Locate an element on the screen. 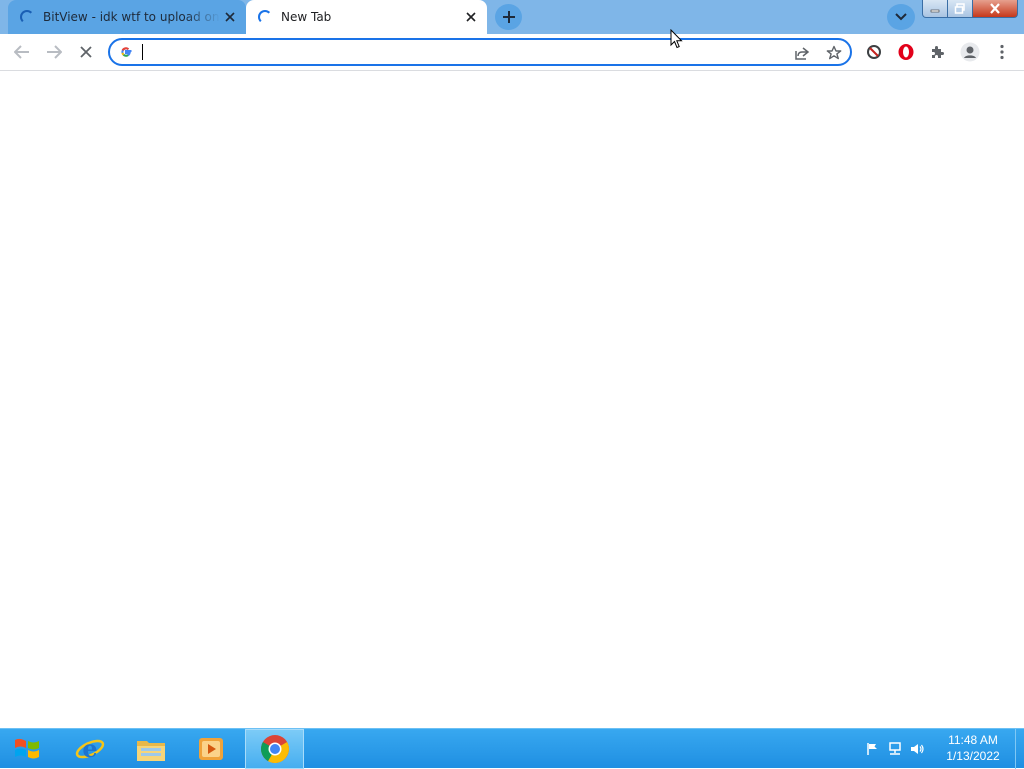 The image size is (1024, 769). internet-explorer-icon: e is located at coordinates (90, 748).